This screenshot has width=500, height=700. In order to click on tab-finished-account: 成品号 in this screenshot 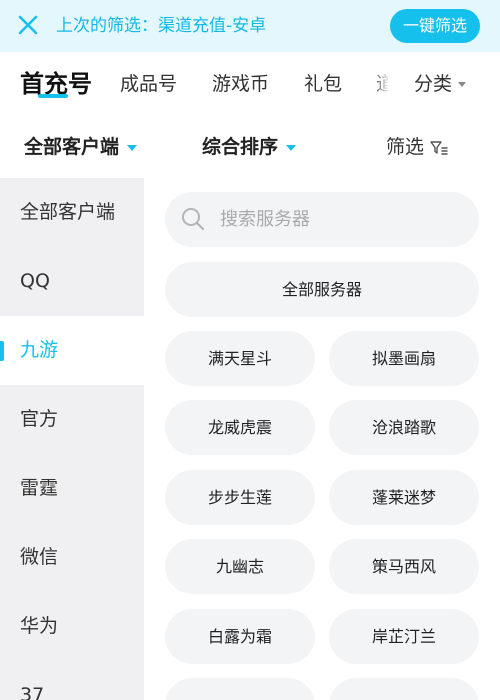, I will do `click(148, 84)`.